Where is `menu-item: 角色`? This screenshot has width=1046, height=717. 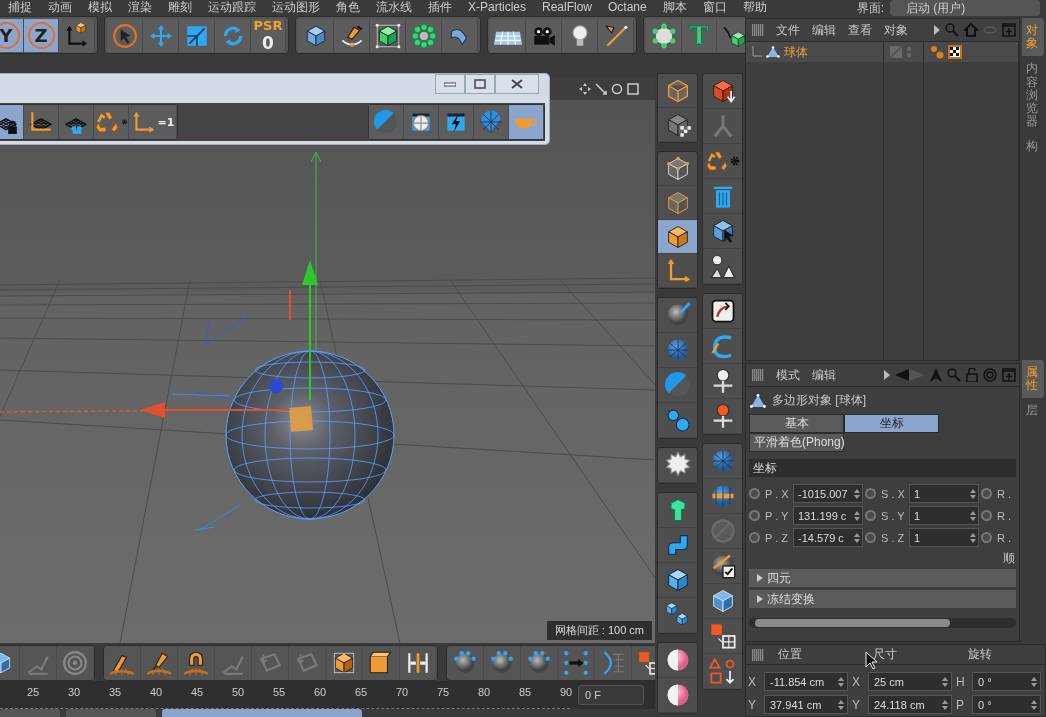
menu-item: 角色 is located at coordinates (348, 7).